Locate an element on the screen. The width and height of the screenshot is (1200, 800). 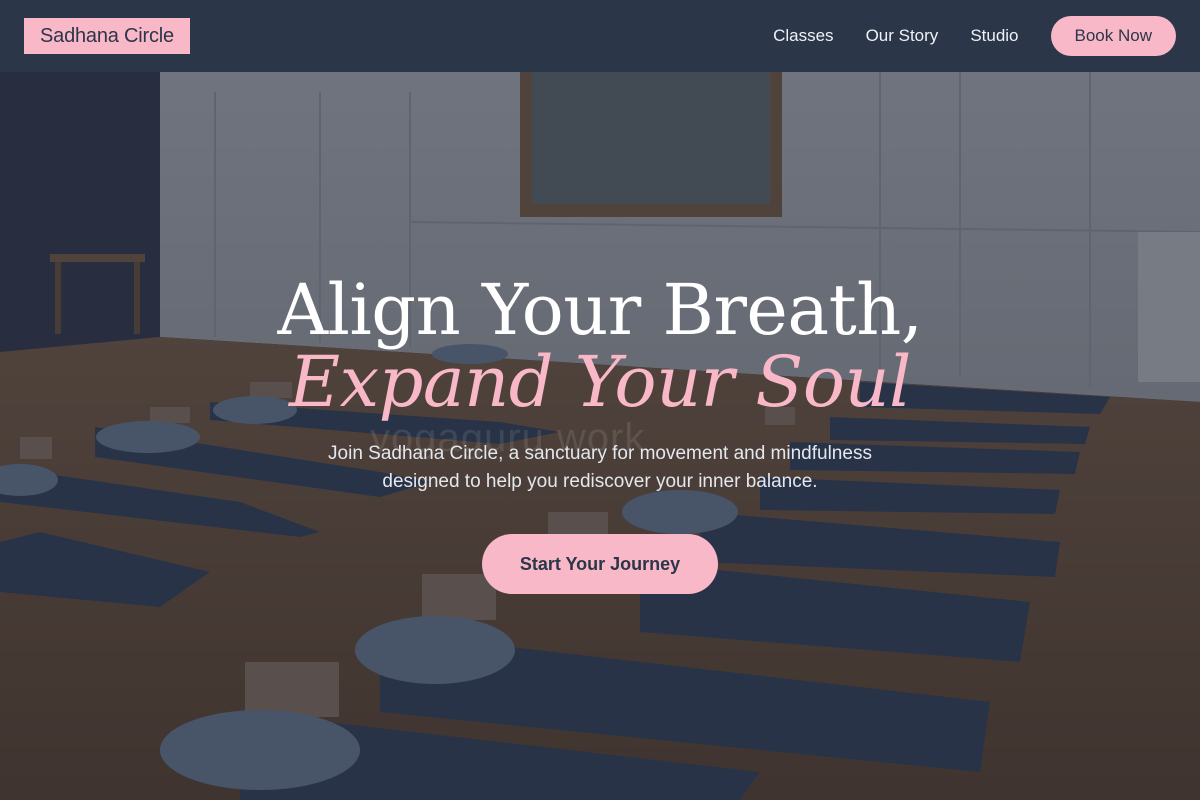
nav-link-studio: Studio is located at coordinates (994, 36).